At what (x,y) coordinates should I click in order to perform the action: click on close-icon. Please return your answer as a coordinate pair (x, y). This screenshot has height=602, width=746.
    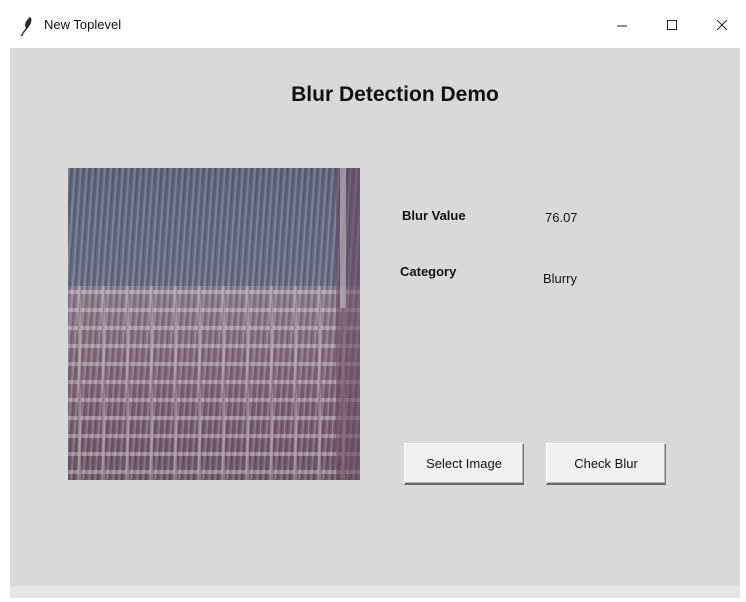
    Looking at the image, I should click on (722, 25).